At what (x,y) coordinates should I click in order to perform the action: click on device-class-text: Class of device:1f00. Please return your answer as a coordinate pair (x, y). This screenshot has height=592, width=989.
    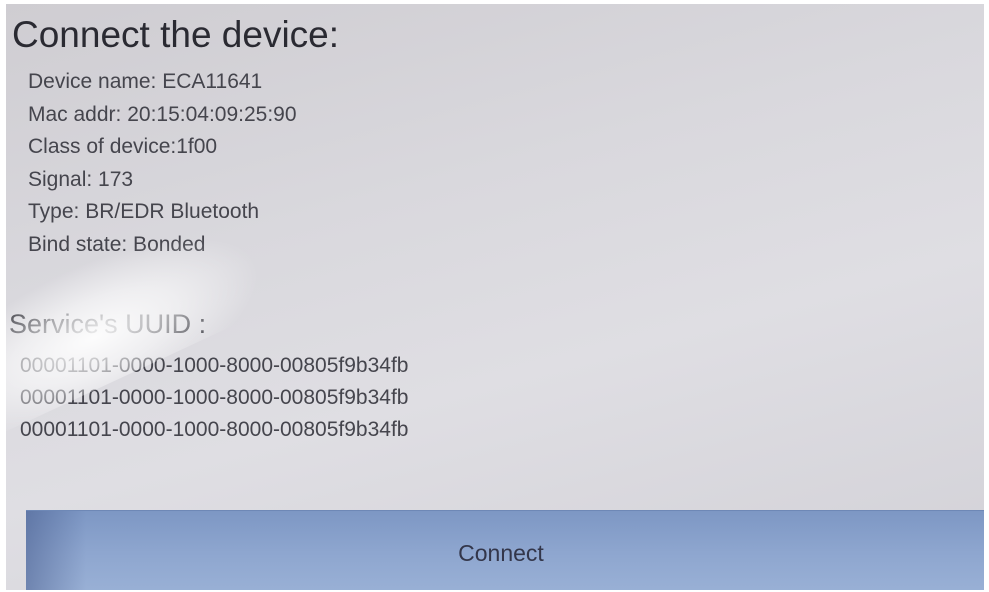
    Looking at the image, I should click on (123, 146).